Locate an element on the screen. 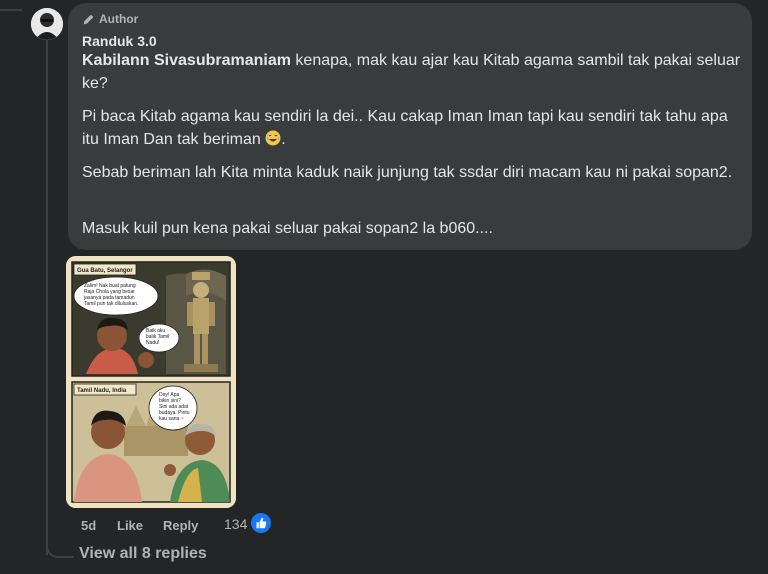  reaction-count: 134 is located at coordinates (235, 524).